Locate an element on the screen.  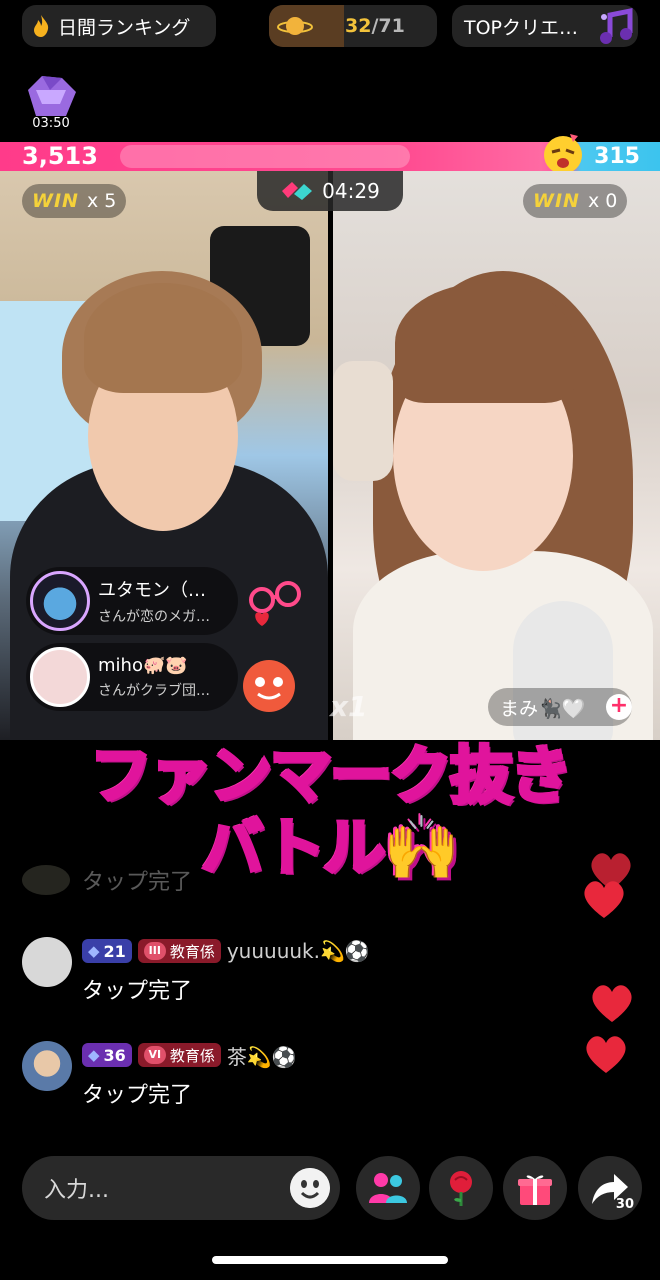
progress-pill: 32/71 is located at coordinates (353, 26).